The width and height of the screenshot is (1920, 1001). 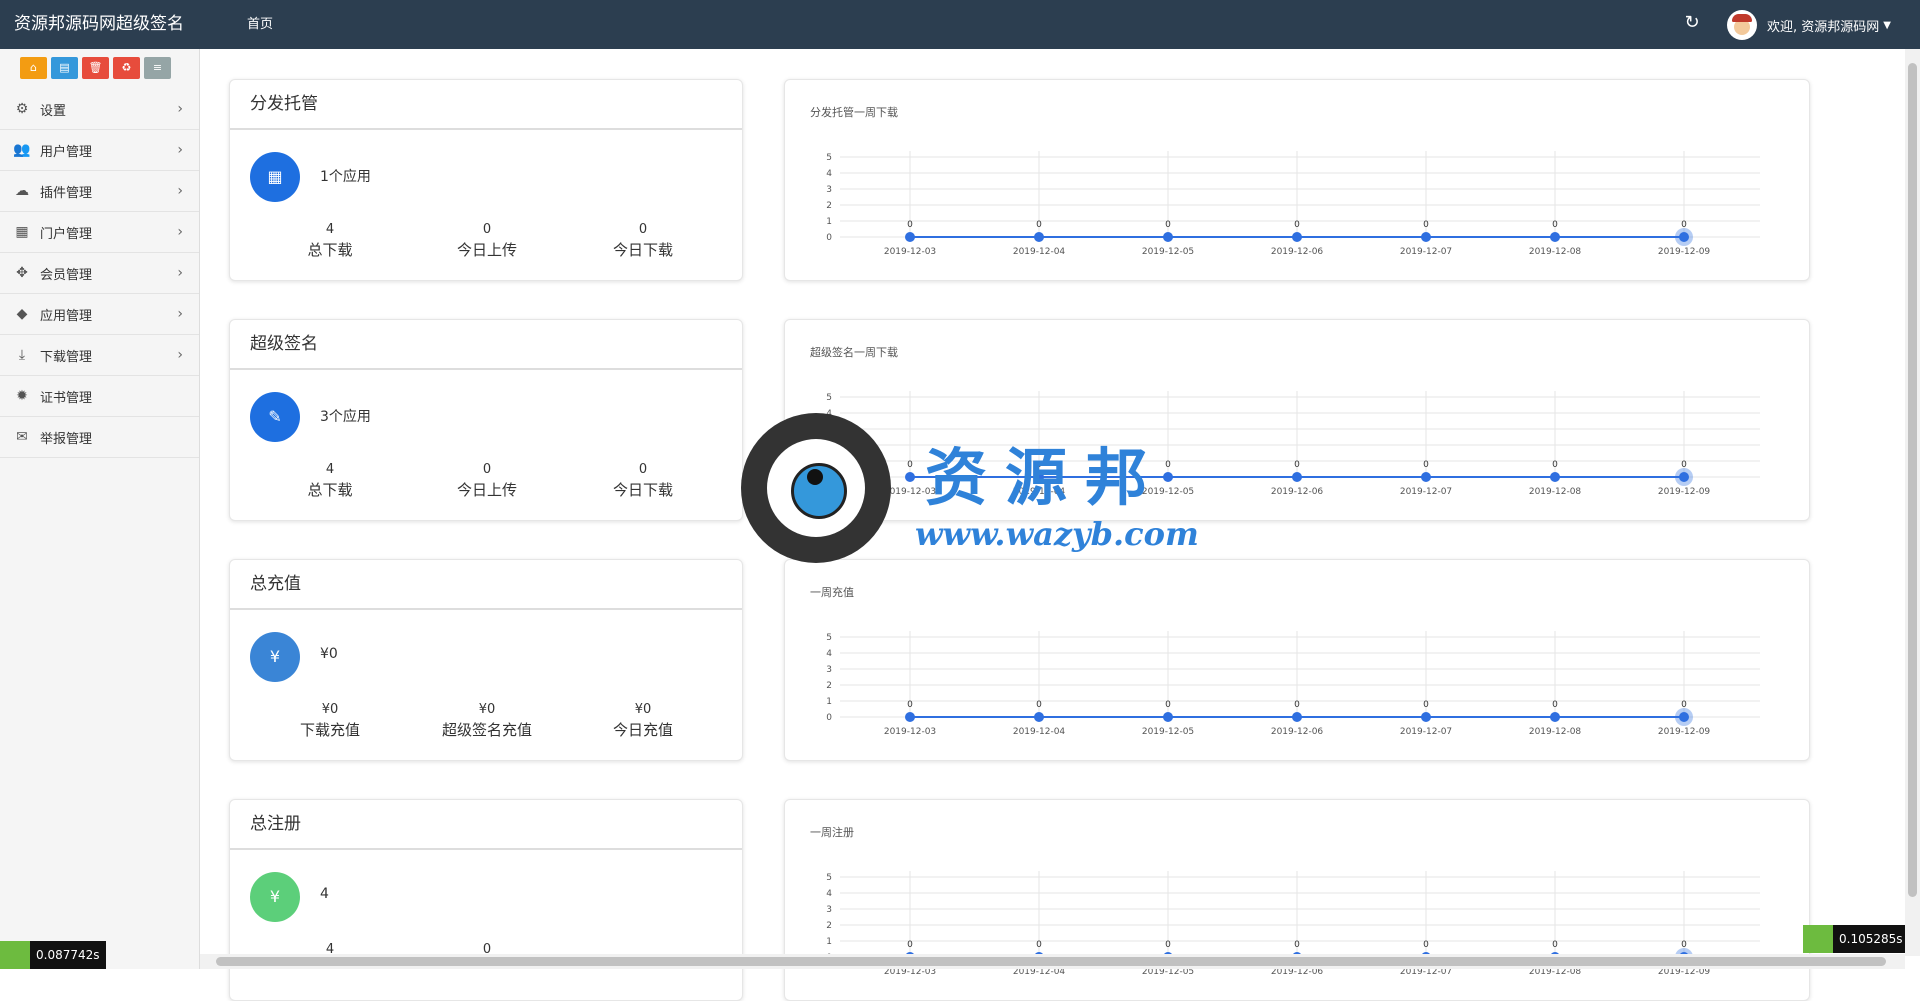 What do you see at coordinates (99, 232) in the screenshot?
I see `sidebar-item: ▦ 门户管理 ›` at bounding box center [99, 232].